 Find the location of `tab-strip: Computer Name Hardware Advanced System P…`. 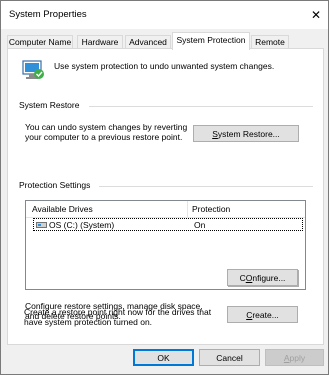

tab-strip: Computer Name Hardware Advanced System P… is located at coordinates (164, 41).